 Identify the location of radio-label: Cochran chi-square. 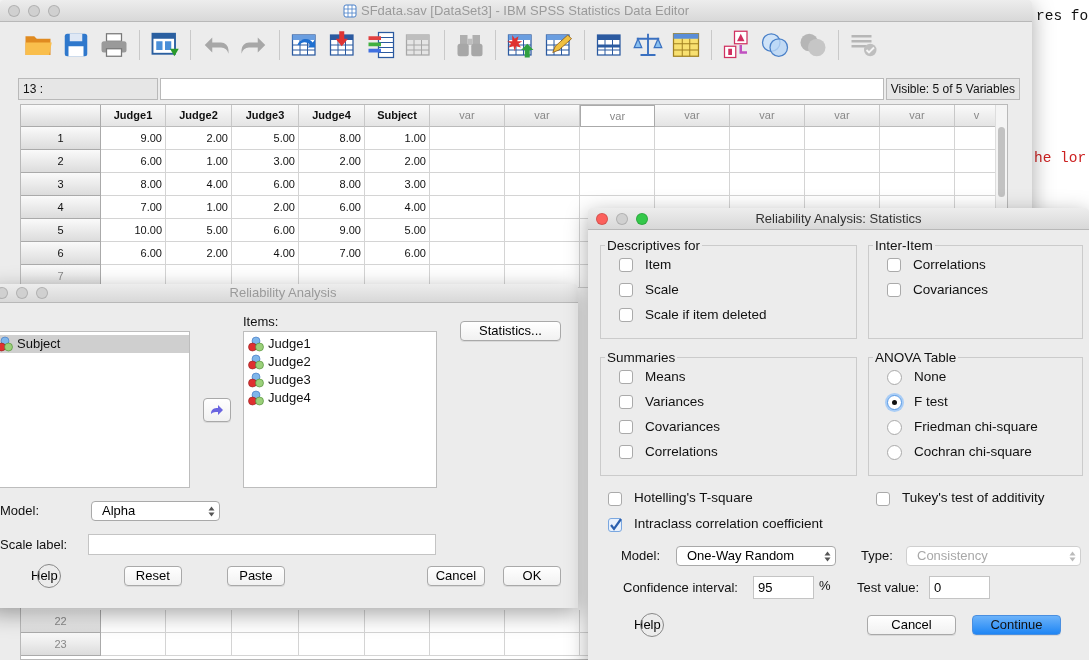
(973, 452).